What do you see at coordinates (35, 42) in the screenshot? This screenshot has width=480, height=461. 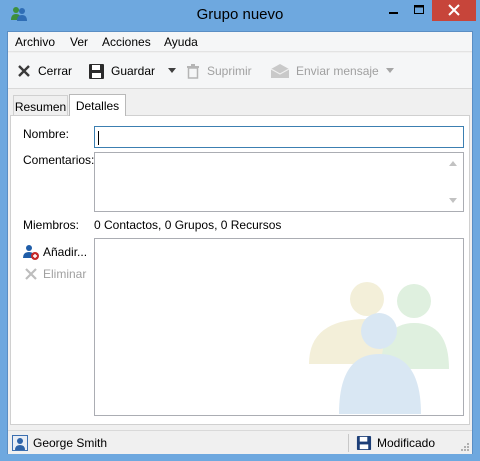 I see `menu-archivo: Archivo` at bounding box center [35, 42].